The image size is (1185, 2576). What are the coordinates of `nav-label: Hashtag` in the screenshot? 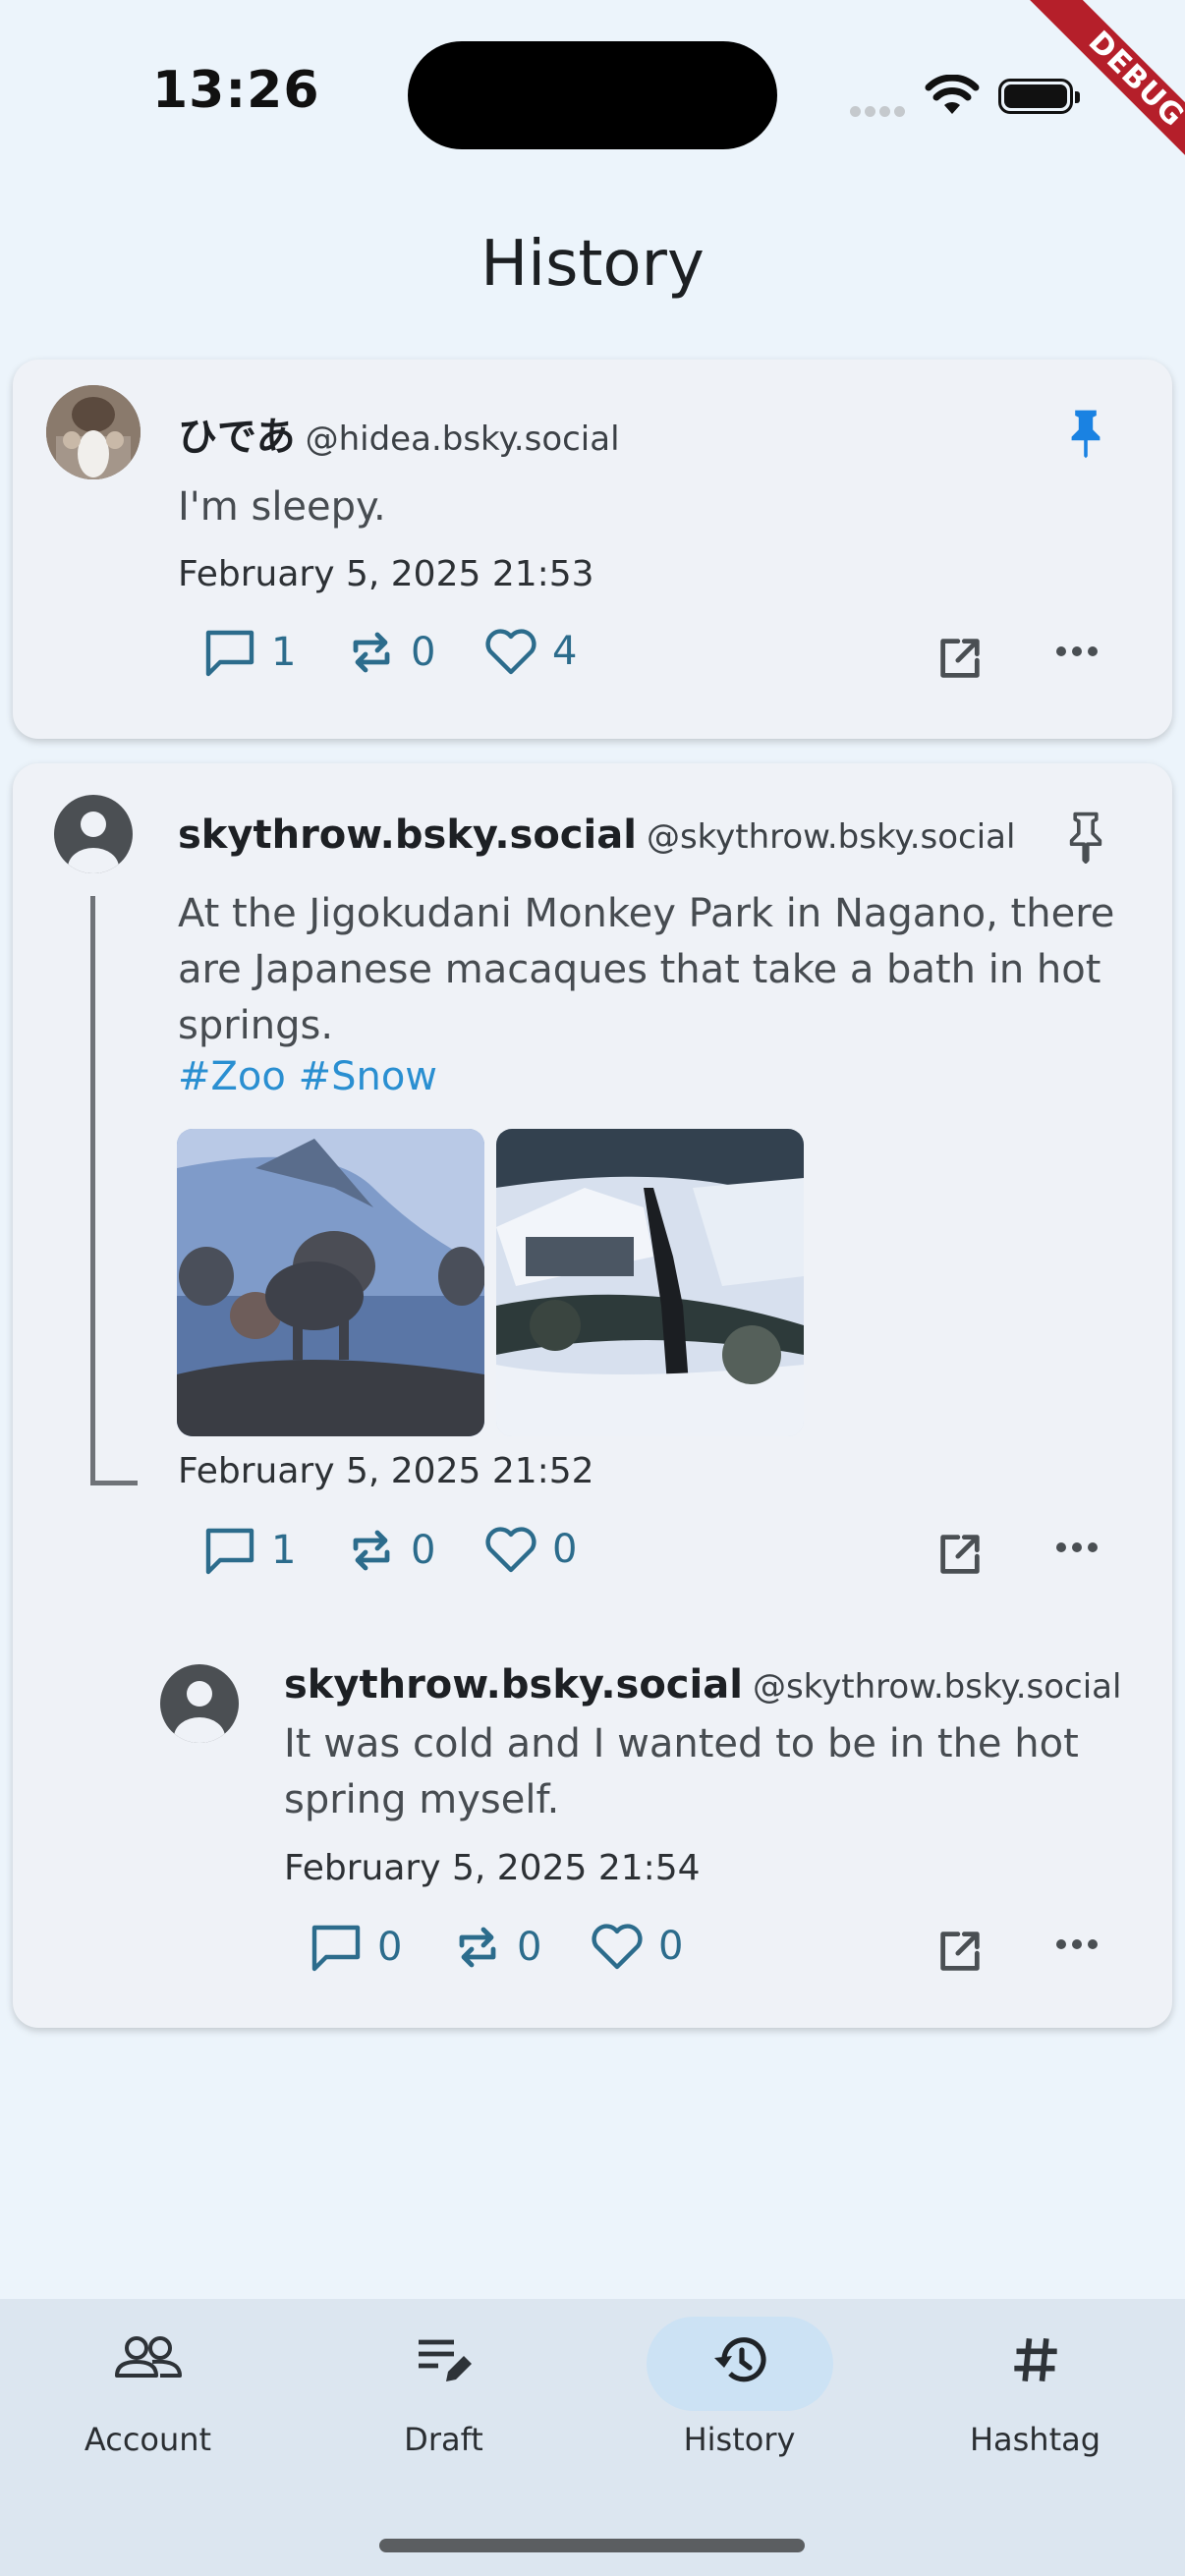 It's located at (1035, 2439).